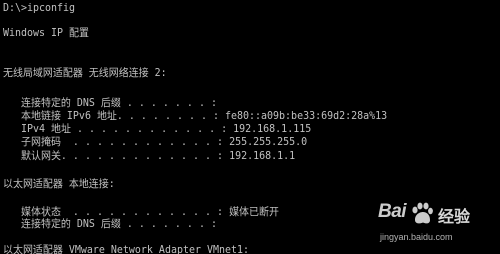  I want to click on adapter-heading: 无线局域网适配器 无线网络连接 2:, so click(85, 73).